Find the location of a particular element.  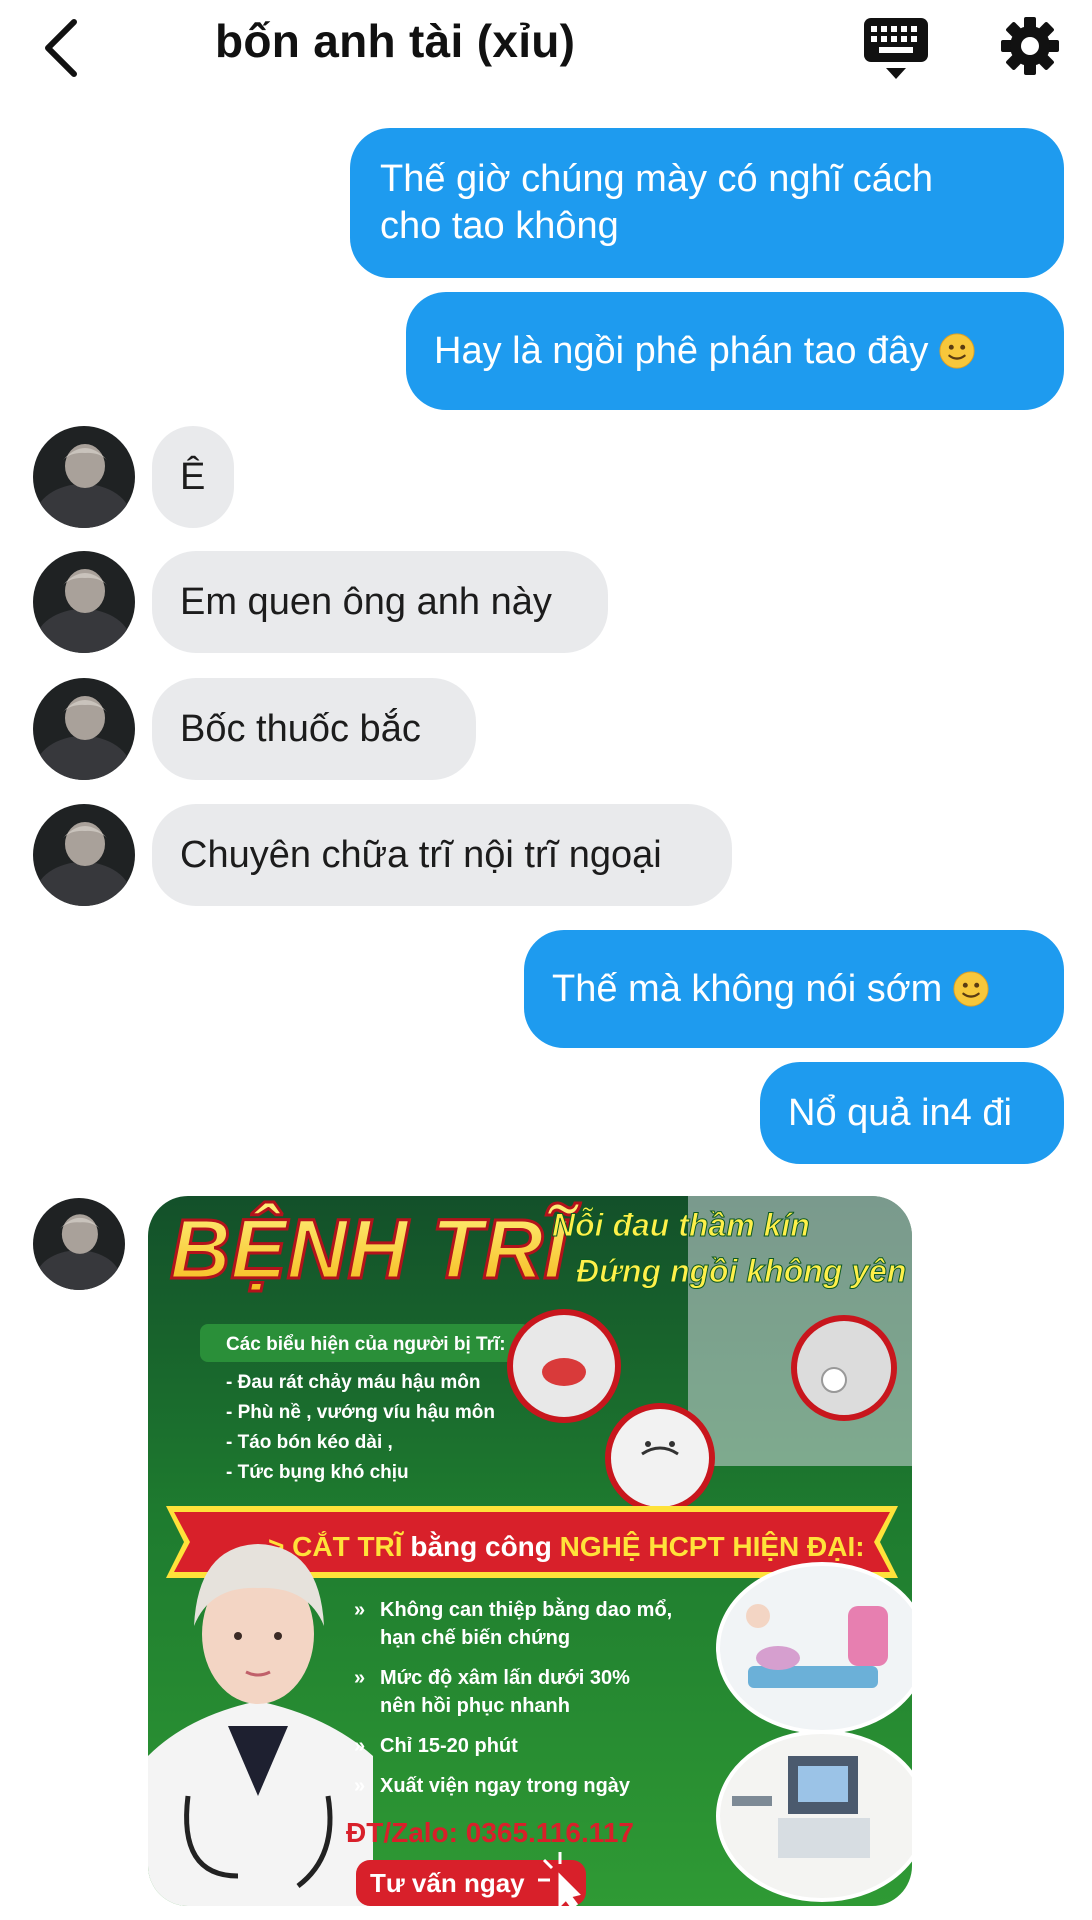

symptom-item: - Táo bón kéo dài , is located at coordinates (309, 1442).